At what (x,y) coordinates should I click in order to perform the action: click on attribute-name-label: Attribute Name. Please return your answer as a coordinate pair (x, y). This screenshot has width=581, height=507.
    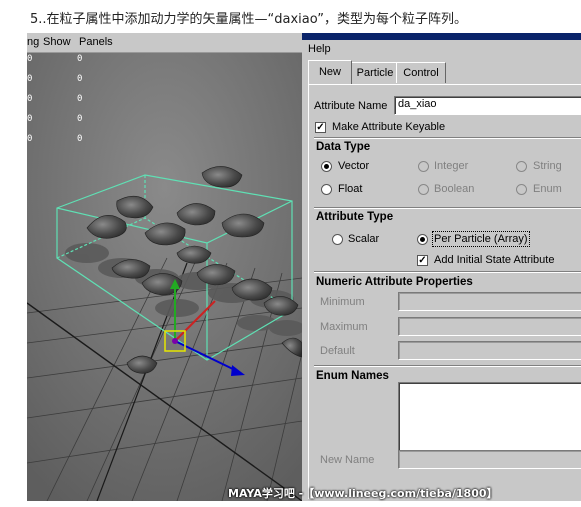
    Looking at the image, I should click on (351, 106).